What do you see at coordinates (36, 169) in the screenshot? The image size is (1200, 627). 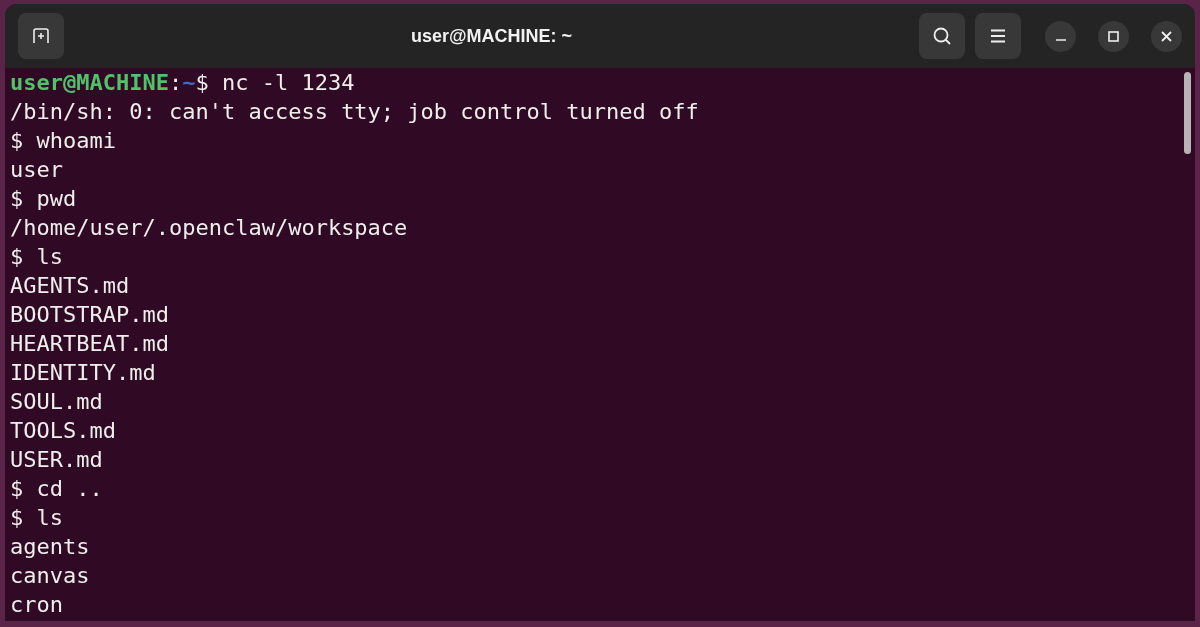 I see `output-line: user` at bounding box center [36, 169].